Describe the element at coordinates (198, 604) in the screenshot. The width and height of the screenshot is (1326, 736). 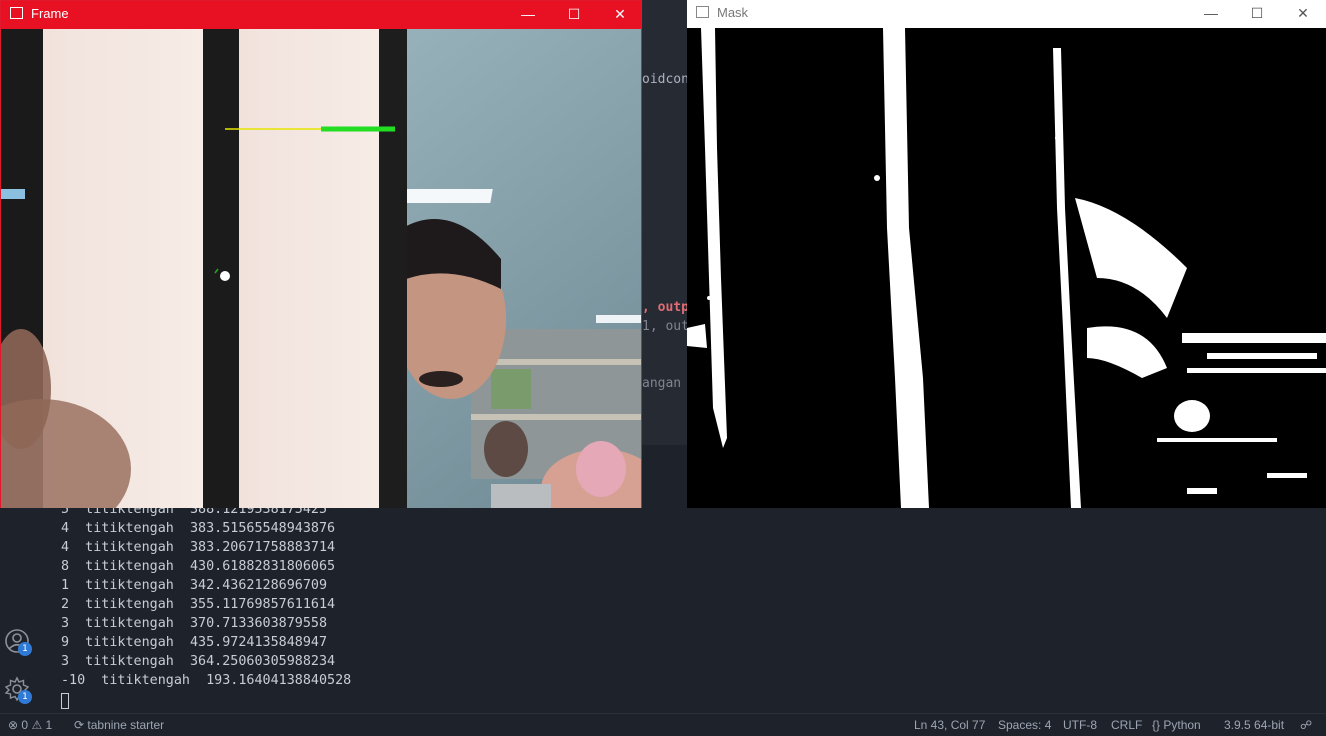
I see `terminal-line: 2 titiktengah 355.11769857611614` at that location.